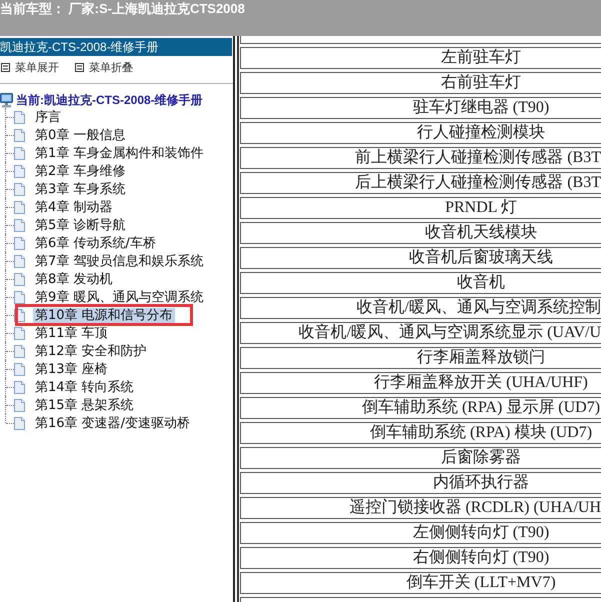  I want to click on menu-action-button: 菜单折叠, so click(104, 67).